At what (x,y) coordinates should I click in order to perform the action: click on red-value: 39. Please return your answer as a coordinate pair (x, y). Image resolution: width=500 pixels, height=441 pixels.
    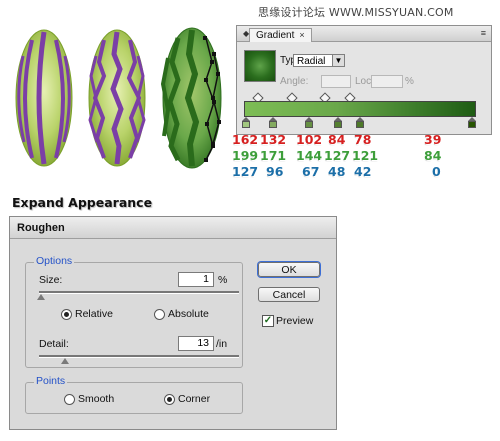
    Looking at the image, I should click on (433, 139).